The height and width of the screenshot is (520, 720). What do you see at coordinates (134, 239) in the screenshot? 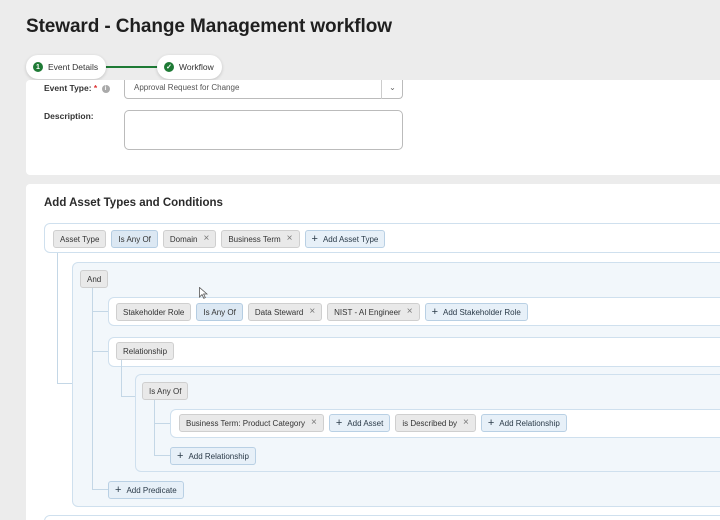
I see `asset-type-operator: Is Any Of` at bounding box center [134, 239].